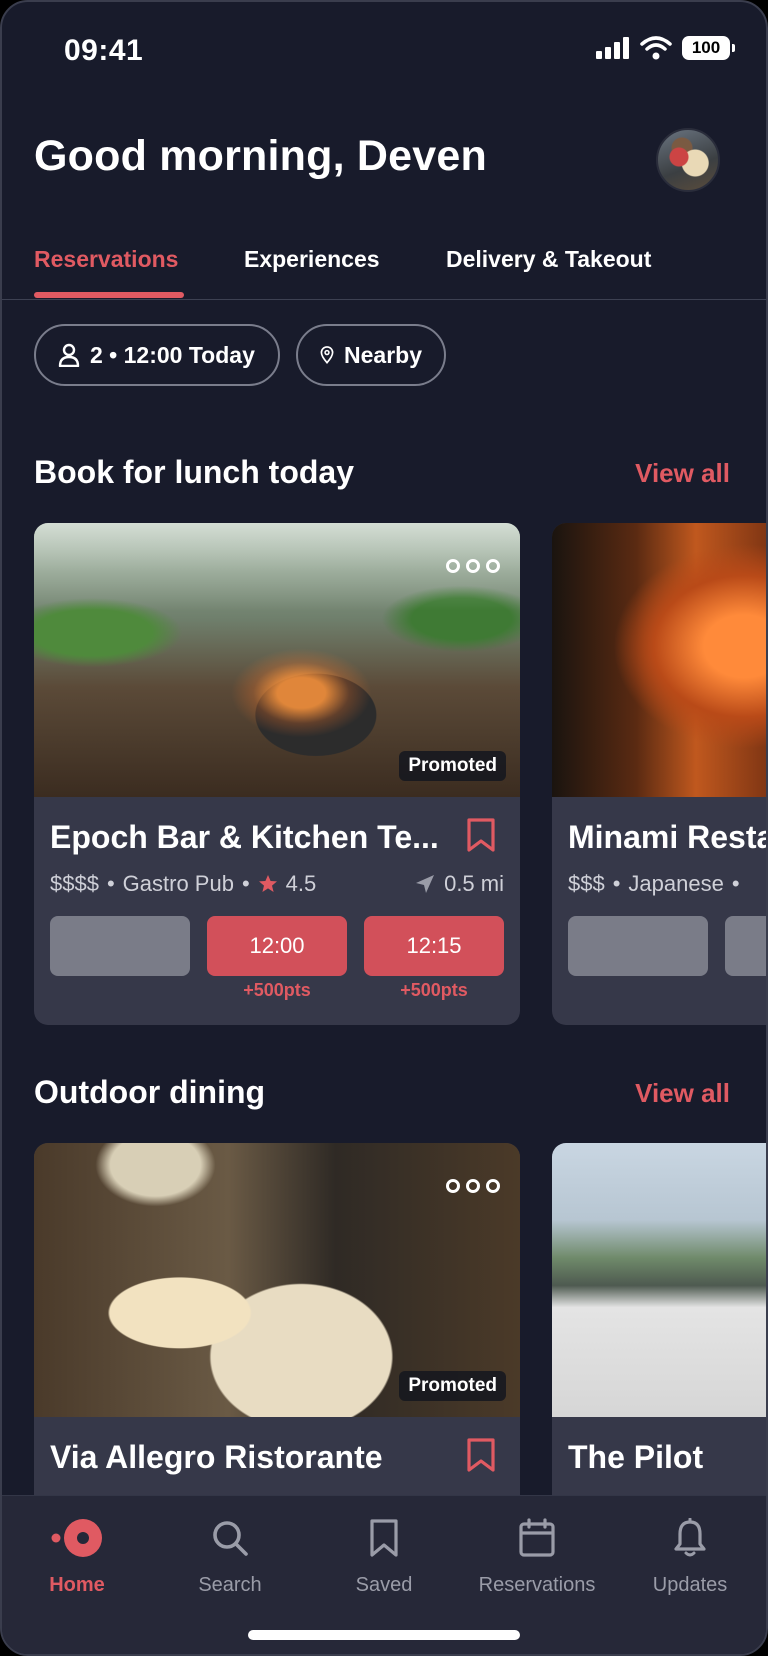 This screenshot has width=768, height=1656. I want to click on distance: 0.5 mi, so click(459, 884).